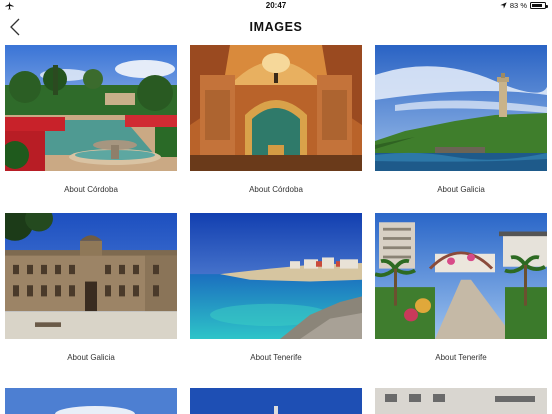  I want to click on partial-photo-sea, so click(276, 401).